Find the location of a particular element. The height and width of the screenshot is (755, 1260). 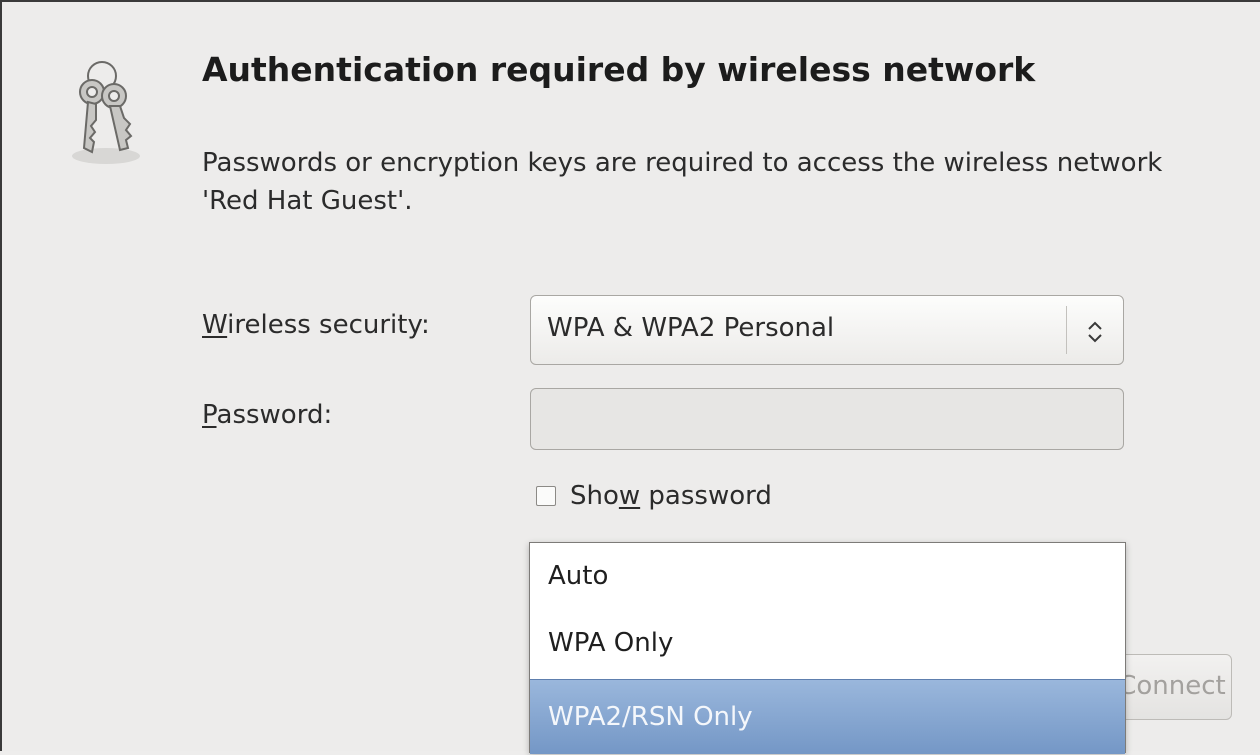

option-wpa2-rsn-only: WPA2/RSN Only is located at coordinates (827, 716).